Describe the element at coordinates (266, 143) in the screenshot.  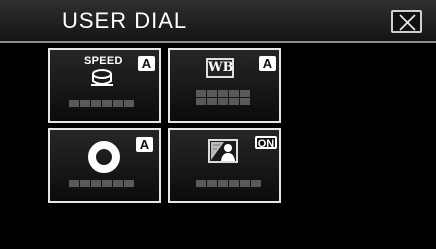
I see `on-badge: ON` at that location.